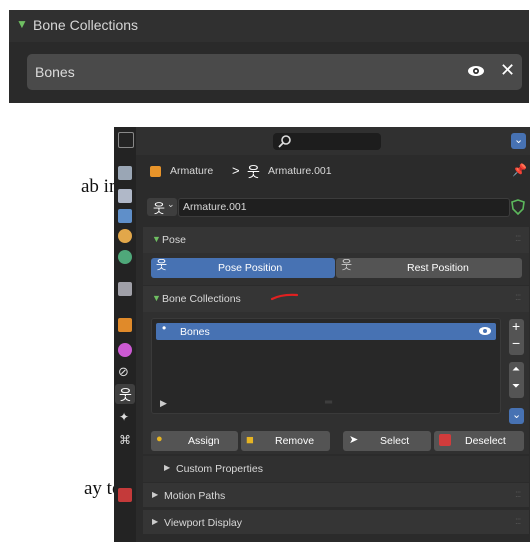  Describe the element at coordinates (219, 469) in the screenshot. I see `custom-properties-title: Custom Properties` at that location.